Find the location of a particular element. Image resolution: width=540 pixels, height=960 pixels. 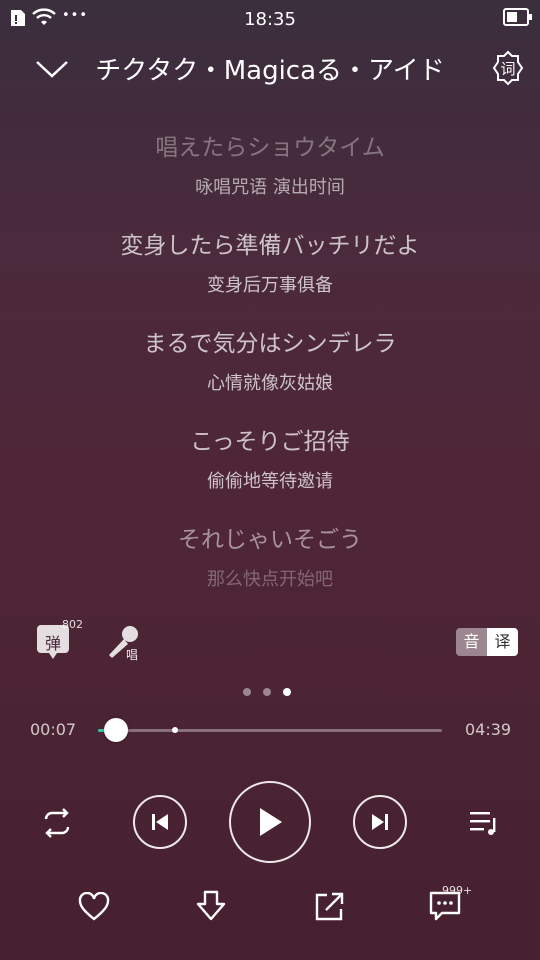

previous-icon is located at coordinates (160, 822).